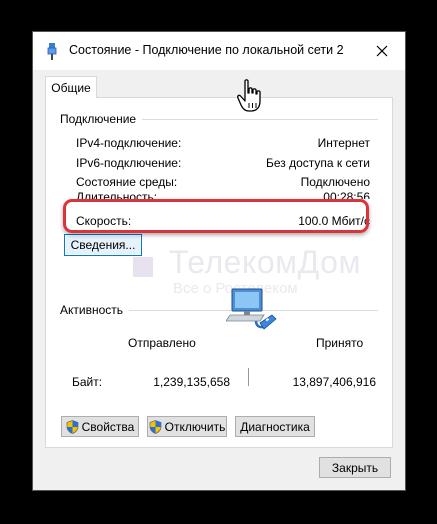 The width and height of the screenshot is (437, 524). Describe the element at coordinates (101, 119) in the screenshot. I see `connection-group-label: Подключение` at that location.